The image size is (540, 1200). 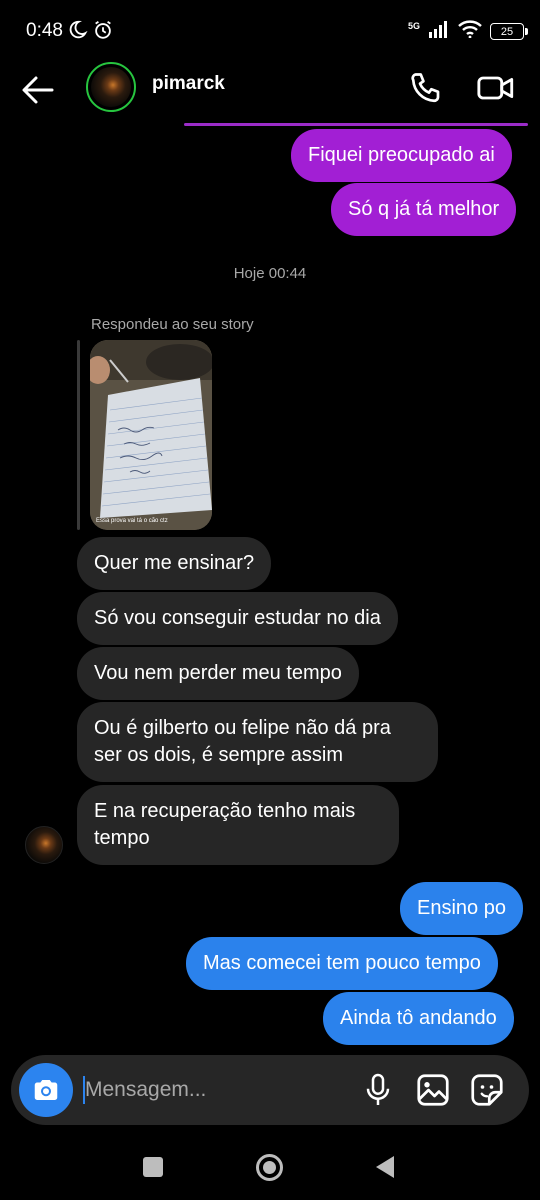 What do you see at coordinates (470, 31) in the screenshot?
I see `wifi-icon` at bounding box center [470, 31].